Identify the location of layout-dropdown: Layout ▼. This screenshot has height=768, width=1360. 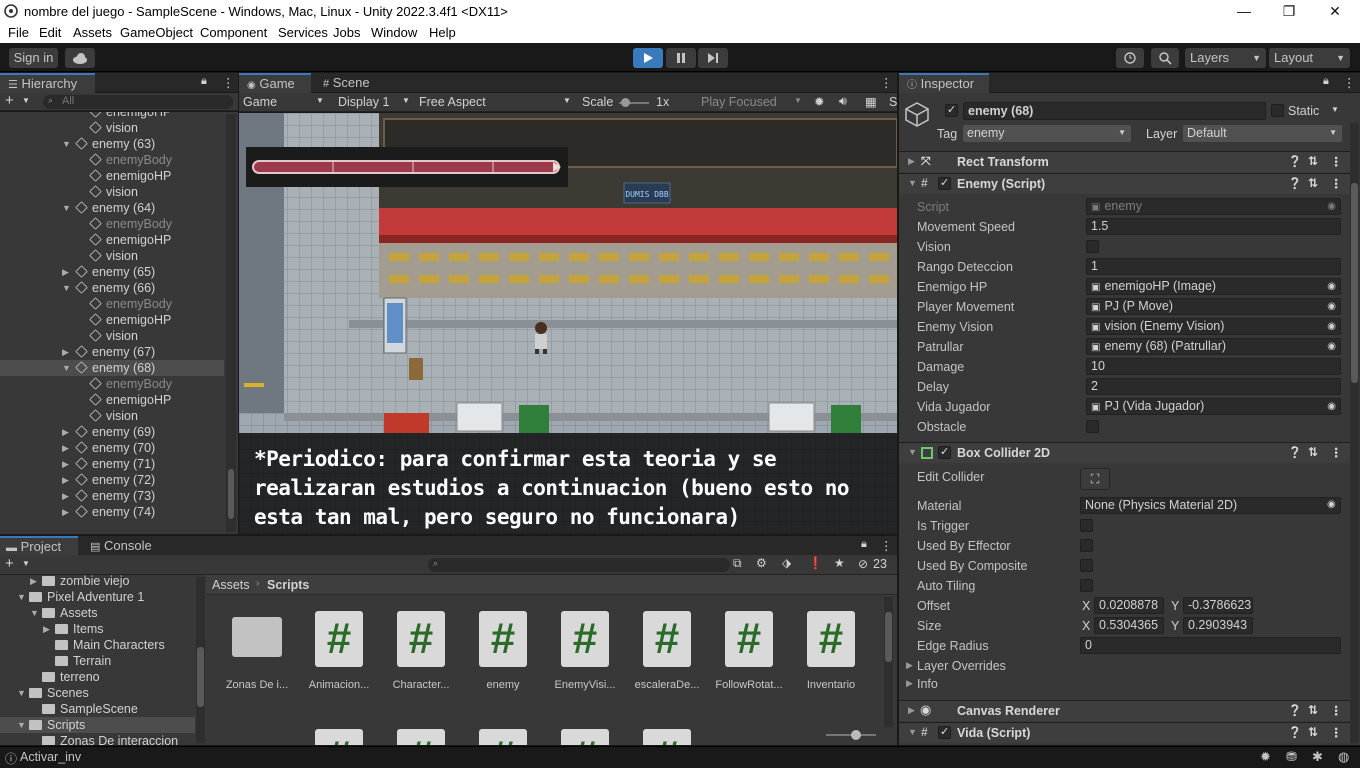
(1309, 58).